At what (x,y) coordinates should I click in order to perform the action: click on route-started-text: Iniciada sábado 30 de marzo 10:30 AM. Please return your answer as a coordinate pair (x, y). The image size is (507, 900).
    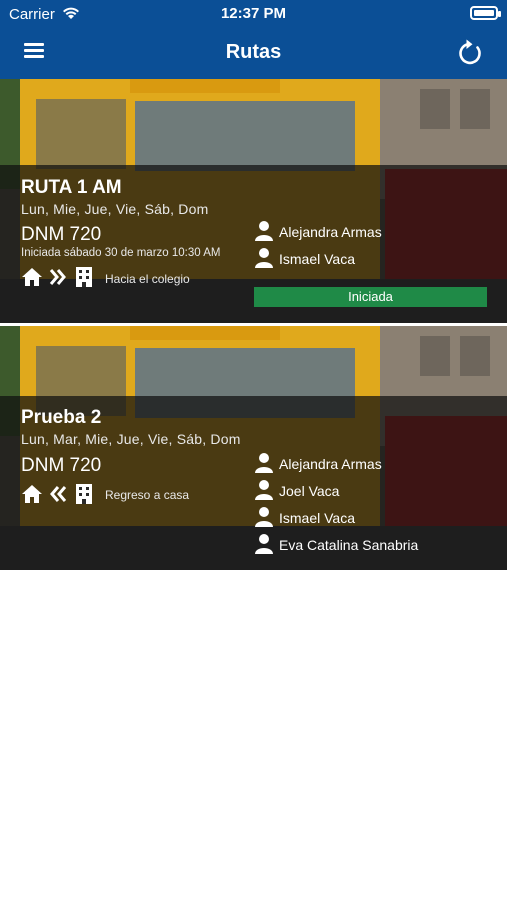
    Looking at the image, I should click on (121, 253).